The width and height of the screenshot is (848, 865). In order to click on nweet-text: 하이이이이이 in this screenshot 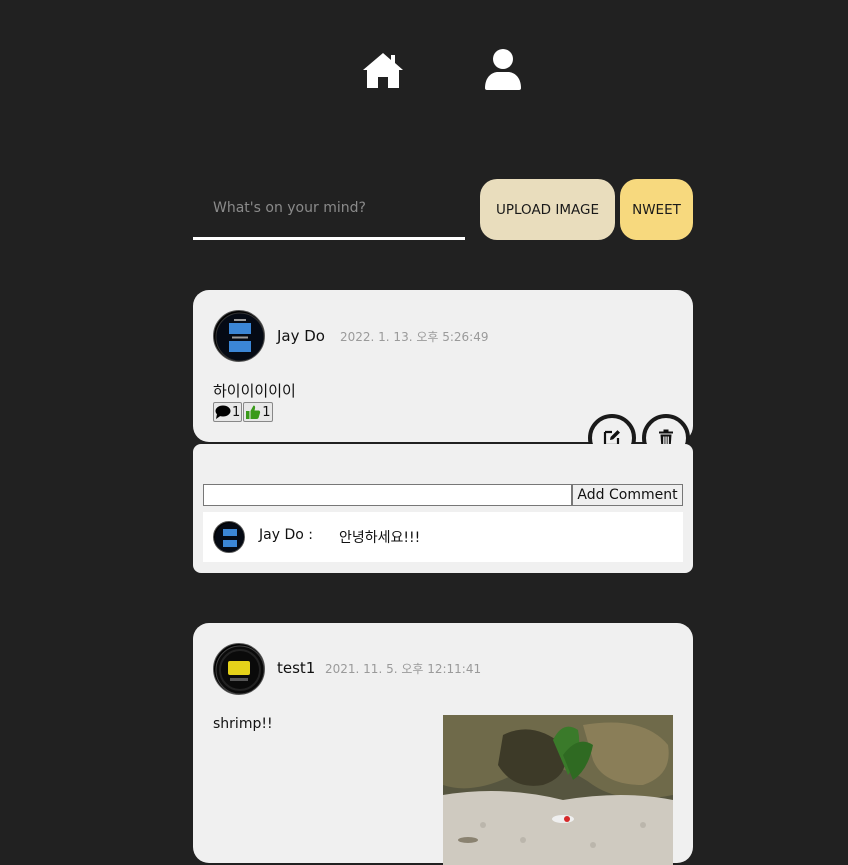, I will do `click(254, 391)`.